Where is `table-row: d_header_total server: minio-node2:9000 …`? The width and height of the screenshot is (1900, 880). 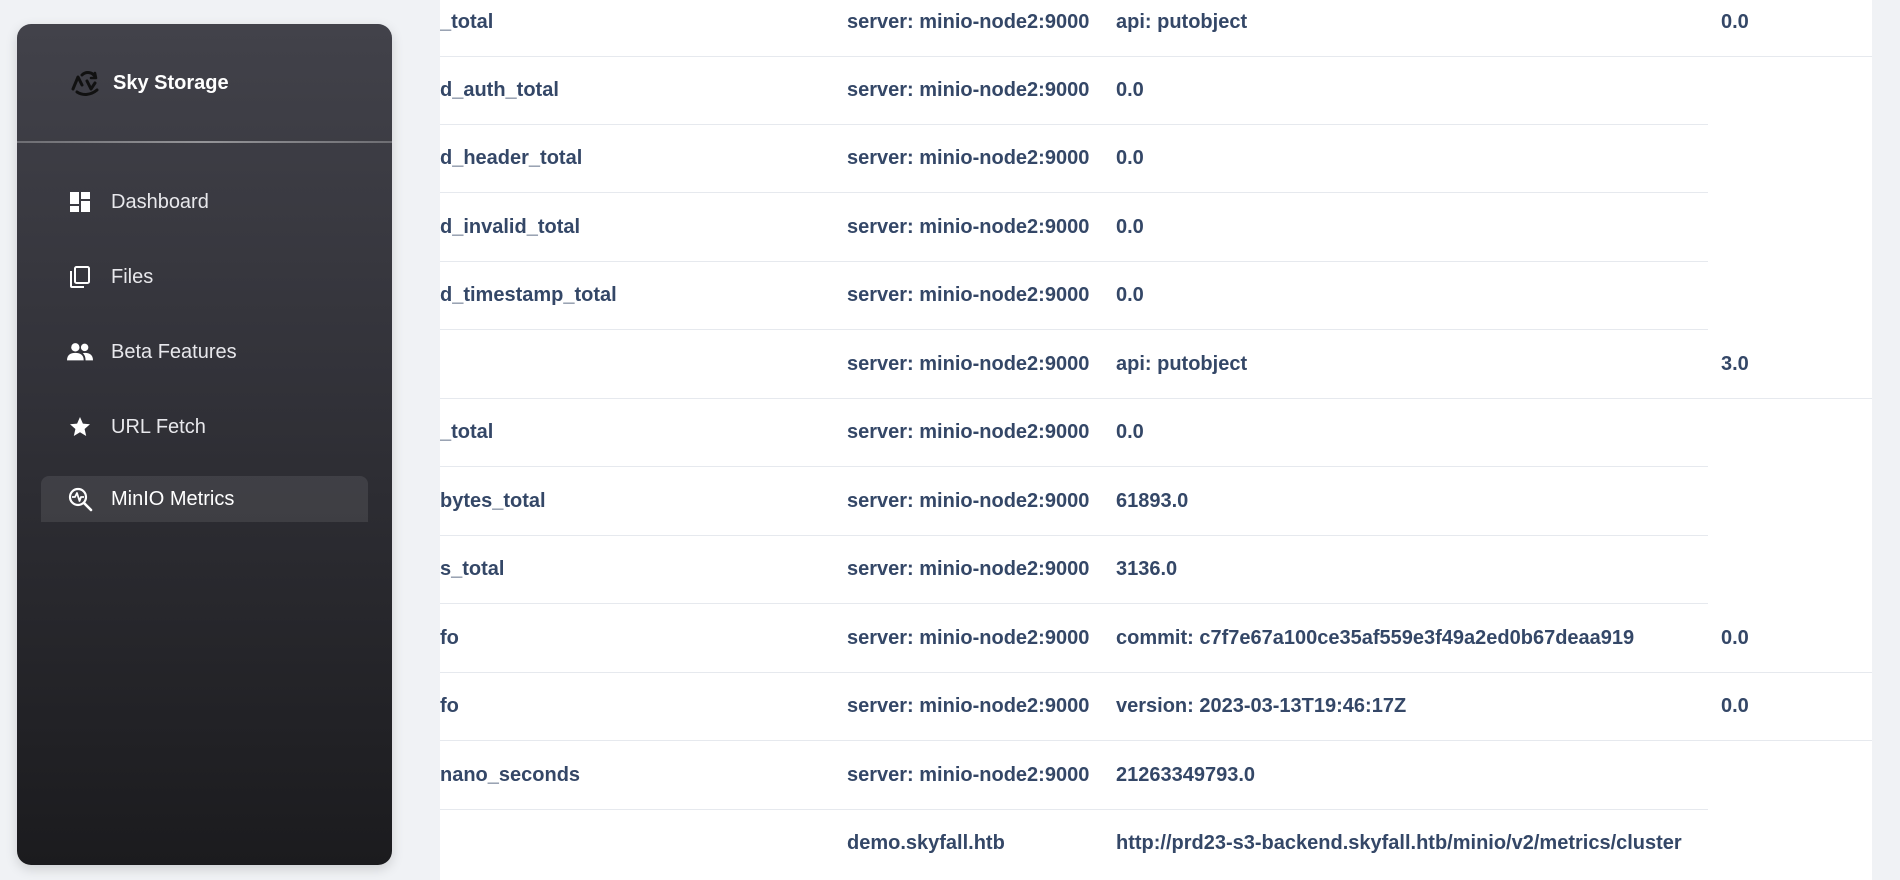 table-row: d_header_total server: minio-node2:9000 … is located at coordinates (1156, 159).